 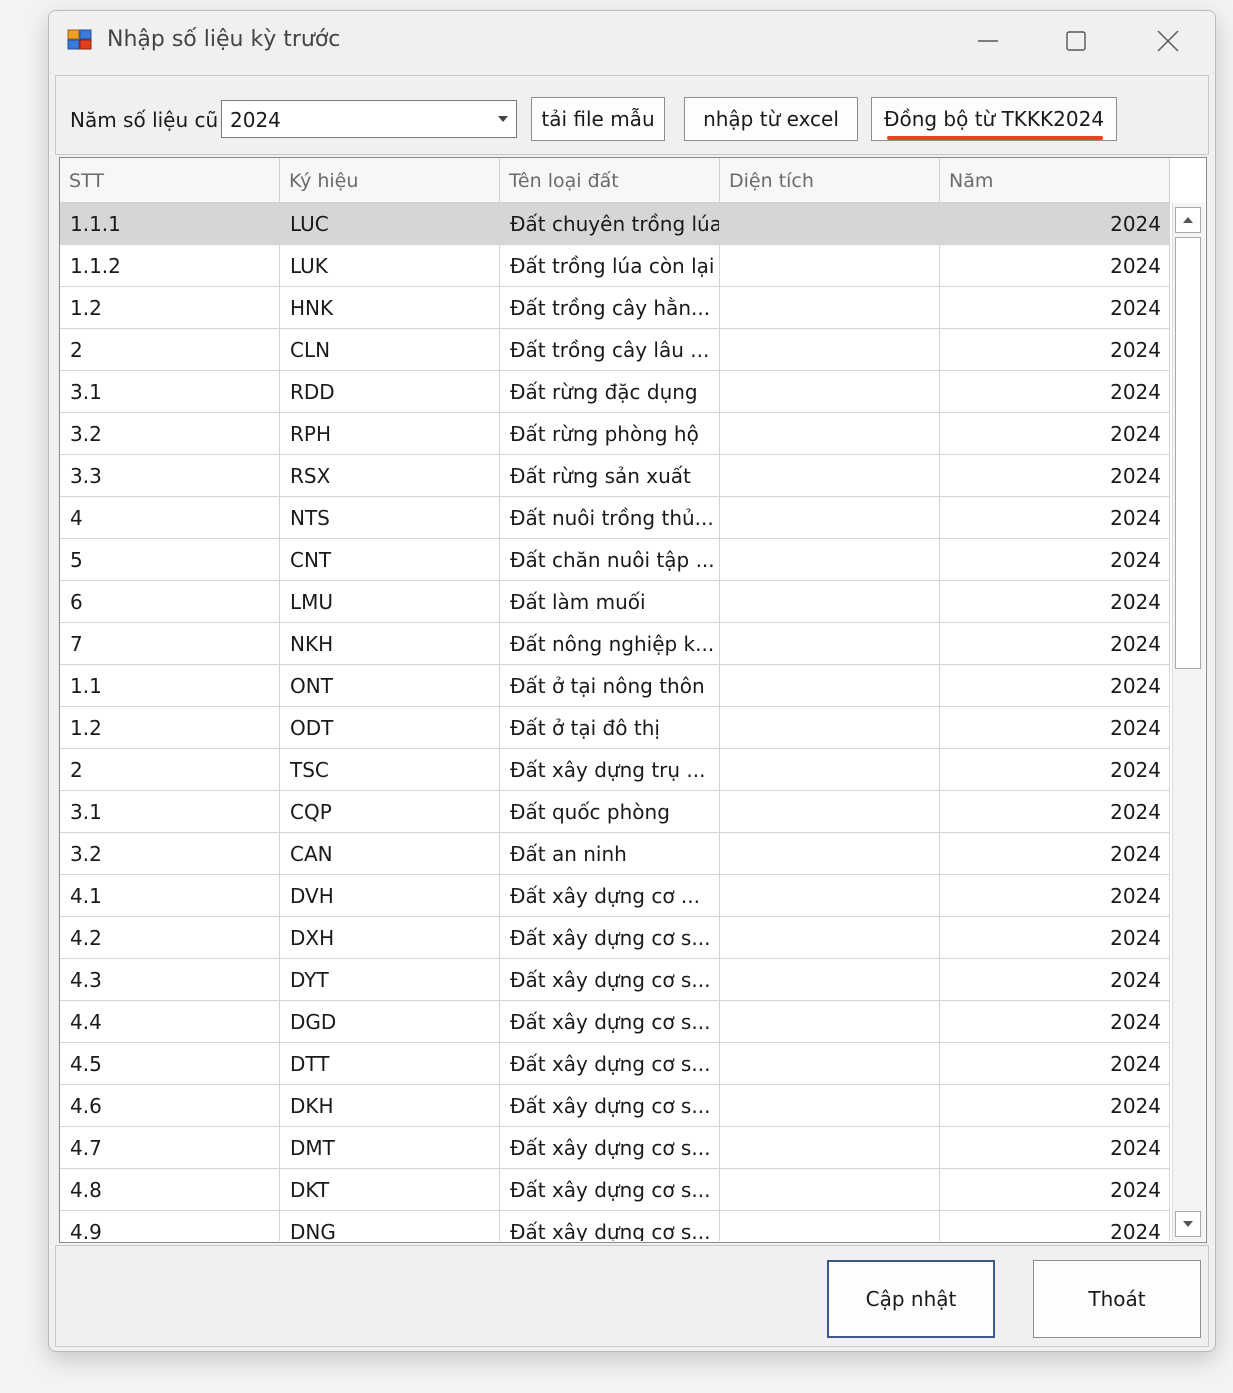 I want to click on table-cell: Đất rừng sản xuất, so click(x=610, y=475).